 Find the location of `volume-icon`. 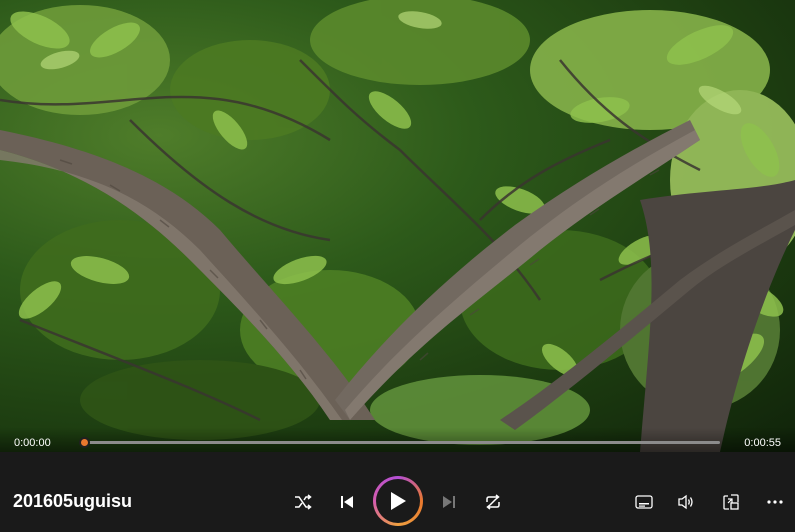

volume-icon is located at coordinates (685, 502).